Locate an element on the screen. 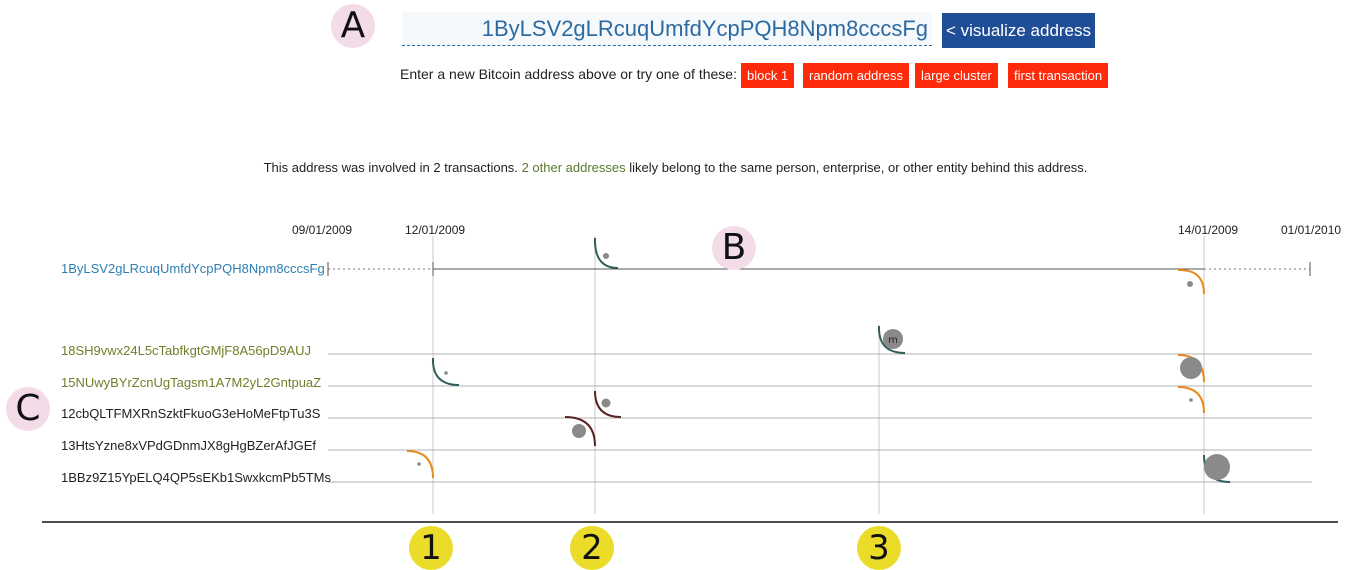  tx-node-15NUwy-tx4 is located at coordinates (1191, 368).